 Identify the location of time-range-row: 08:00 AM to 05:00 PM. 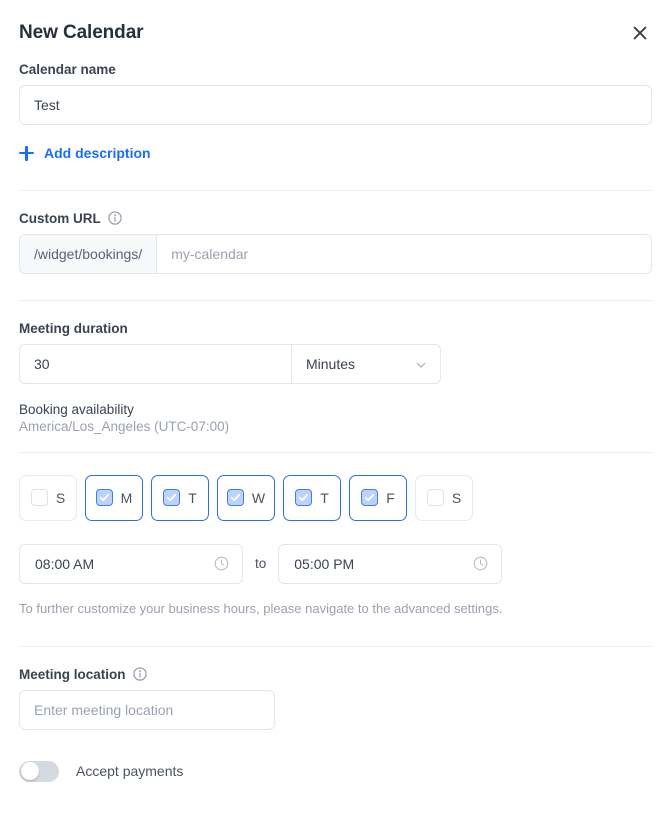
(335, 563).